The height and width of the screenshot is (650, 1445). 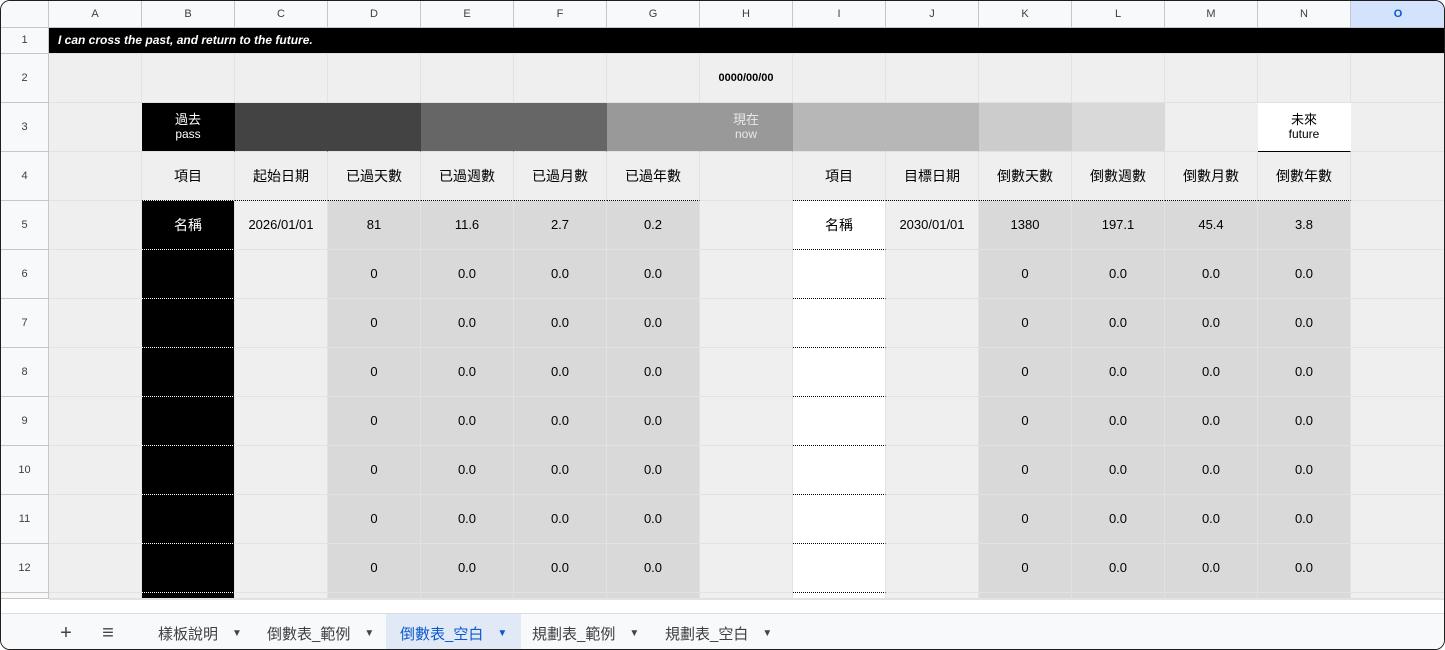 What do you see at coordinates (1211, 176) in the screenshot?
I see `future-header-4: 倒數月數` at bounding box center [1211, 176].